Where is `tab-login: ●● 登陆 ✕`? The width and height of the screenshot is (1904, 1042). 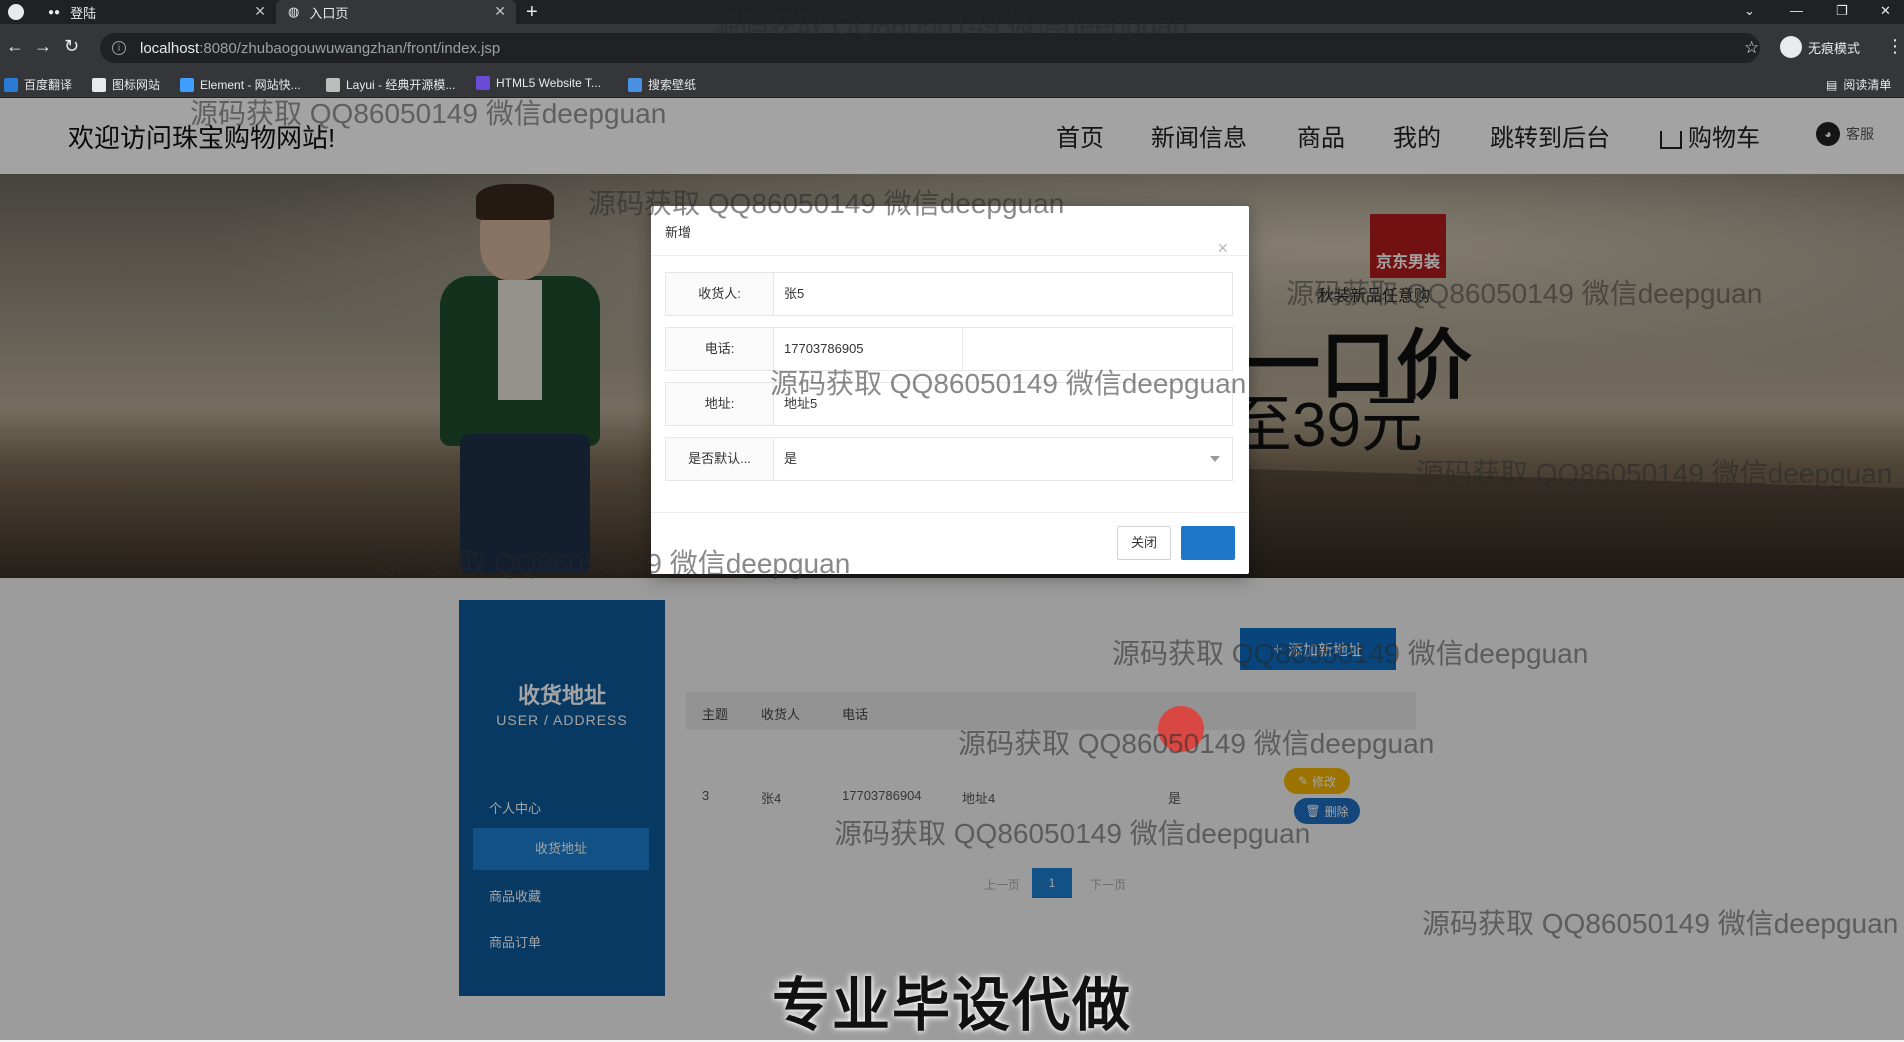 tab-login: ●● 登陆 ✕ is located at coordinates (156, 12).